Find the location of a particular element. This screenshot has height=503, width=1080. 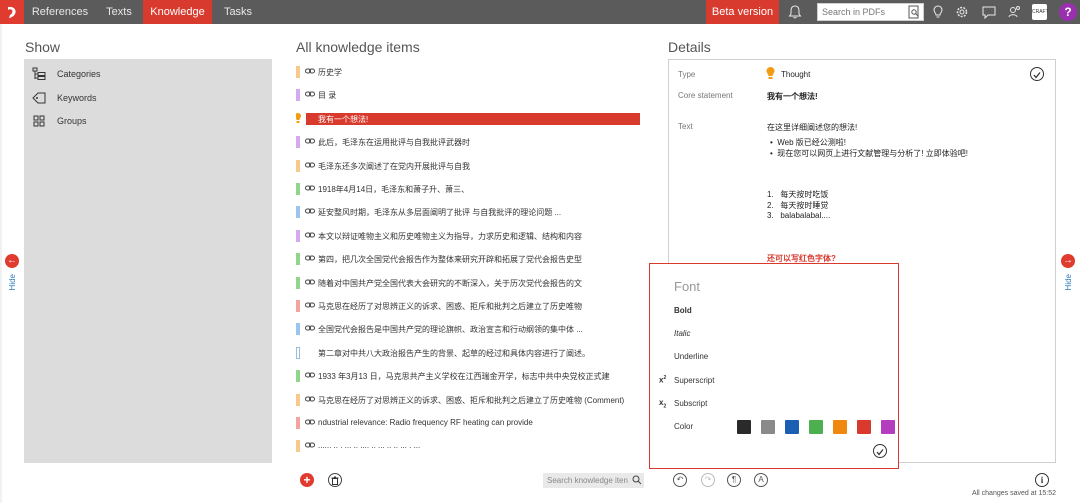

knowledge-list-item: 第二章对中共八大政治报告产生的背景、起草的经过和具体内容进行了阐述。 is located at coordinates (473, 353).